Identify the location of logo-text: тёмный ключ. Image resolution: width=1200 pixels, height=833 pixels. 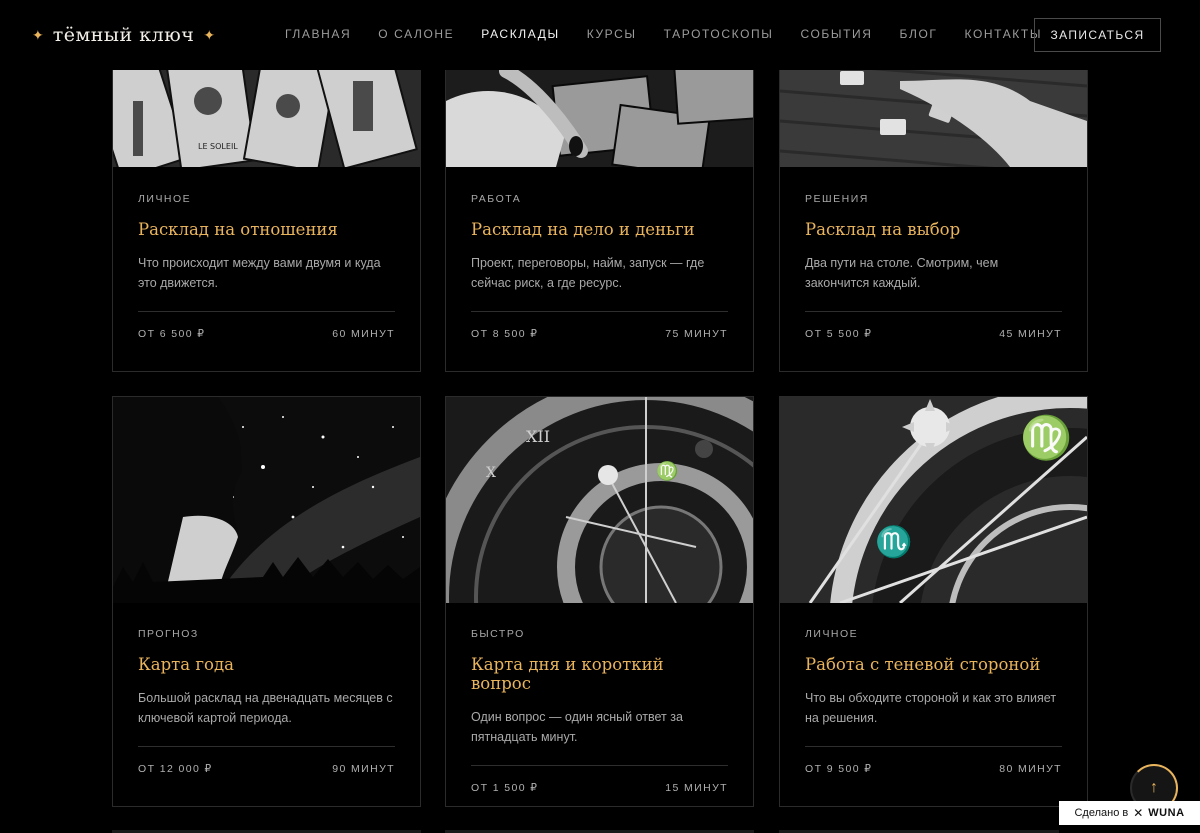
(123, 35).